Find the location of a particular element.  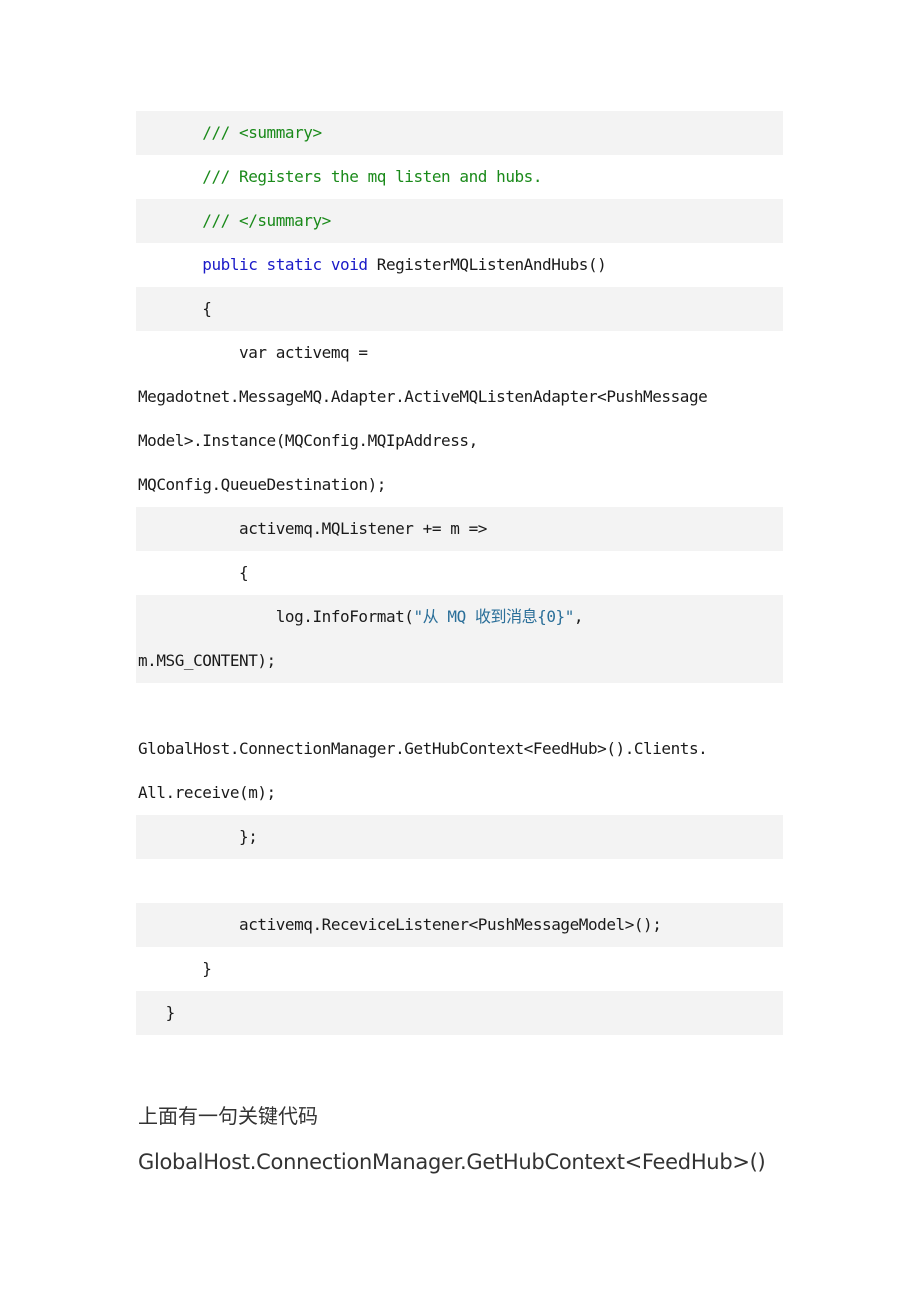

code-row: }; is located at coordinates (459, 837).